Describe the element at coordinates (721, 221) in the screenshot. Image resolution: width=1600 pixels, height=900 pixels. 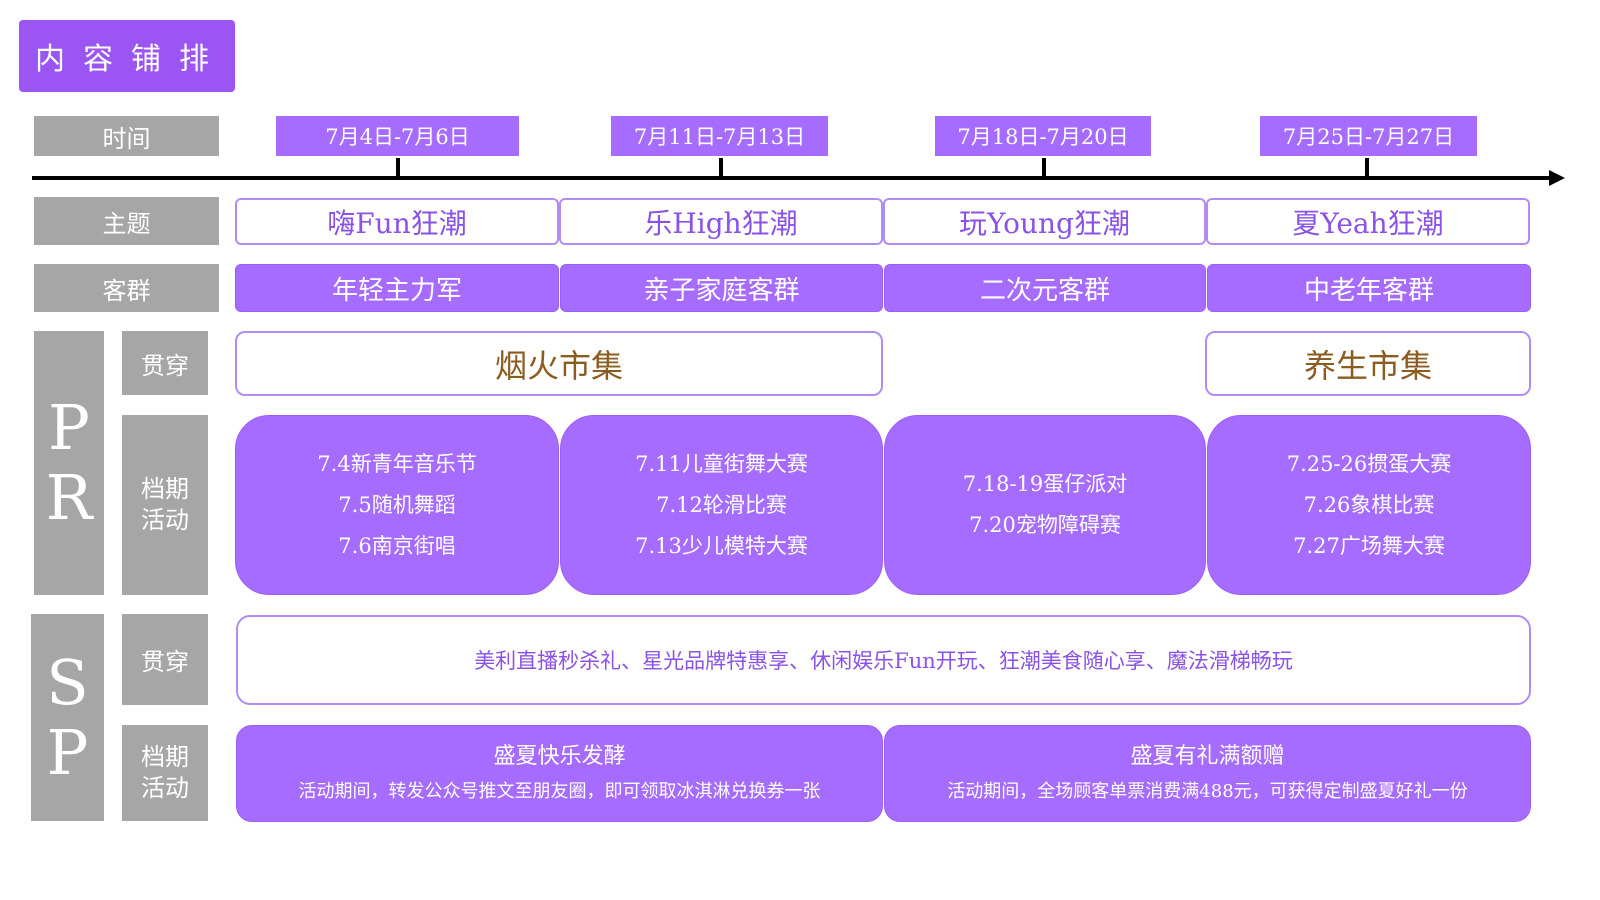
I see `theme-2: 乐High狂潮` at that location.